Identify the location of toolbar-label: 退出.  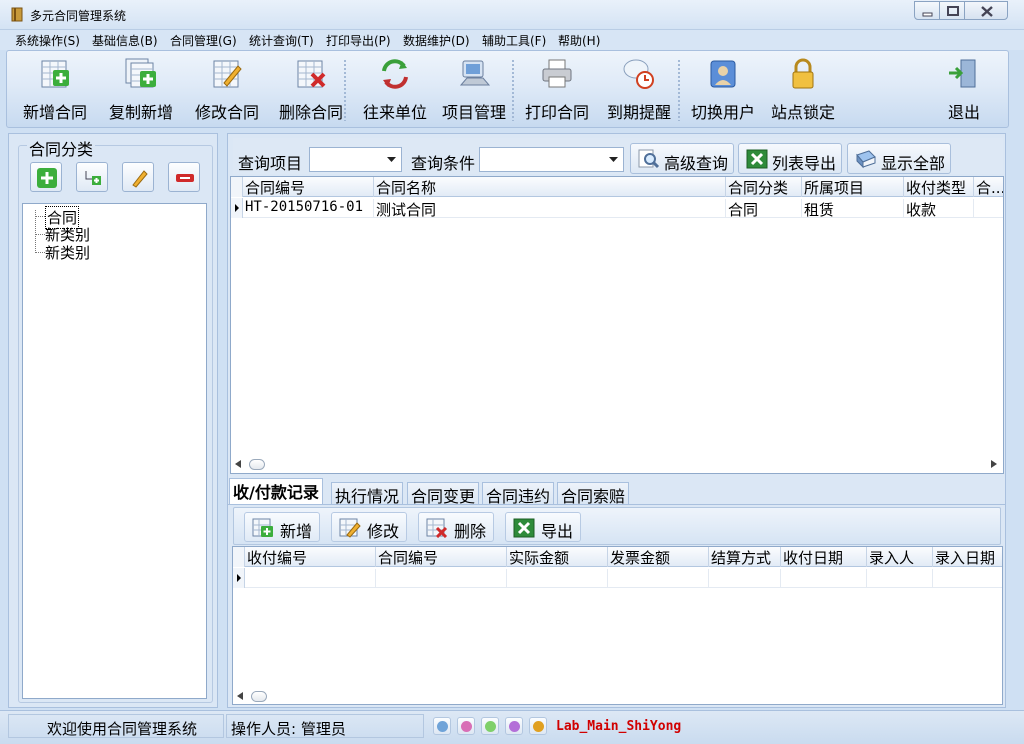
(963, 112).